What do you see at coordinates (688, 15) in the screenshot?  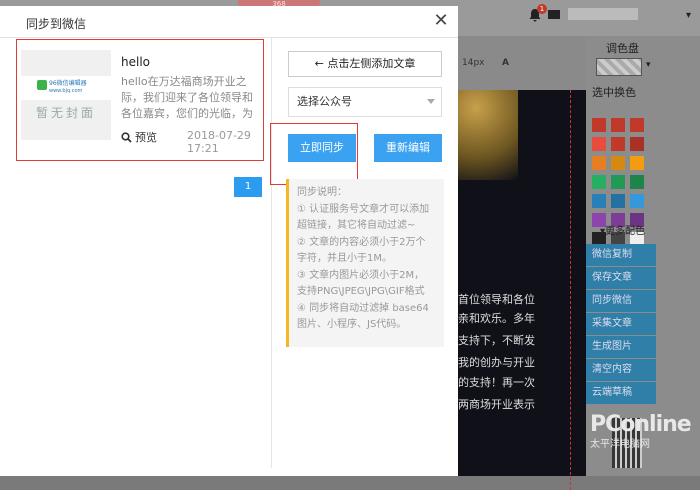 I see `user-menu-arrow-icon: ▾` at bounding box center [688, 15].